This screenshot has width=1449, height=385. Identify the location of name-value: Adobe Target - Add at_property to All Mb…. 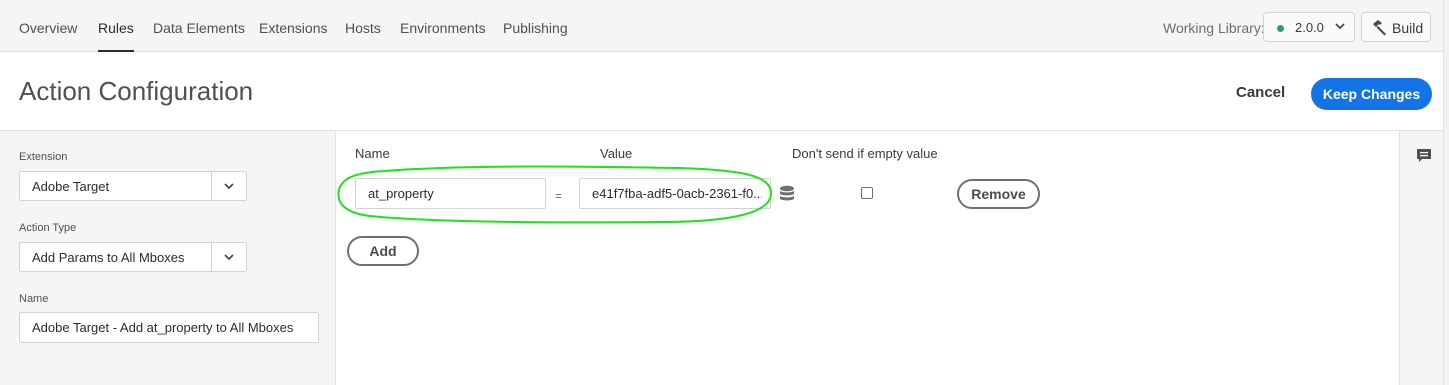
(163, 327).